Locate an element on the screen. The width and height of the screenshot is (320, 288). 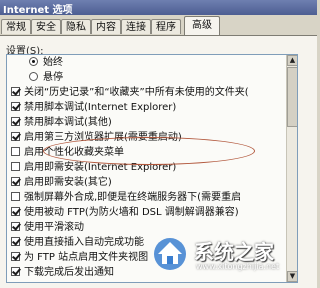
tab-strip: 常规 安全 隐私 内容 连接 程序 高级 is located at coordinates (158, 26).